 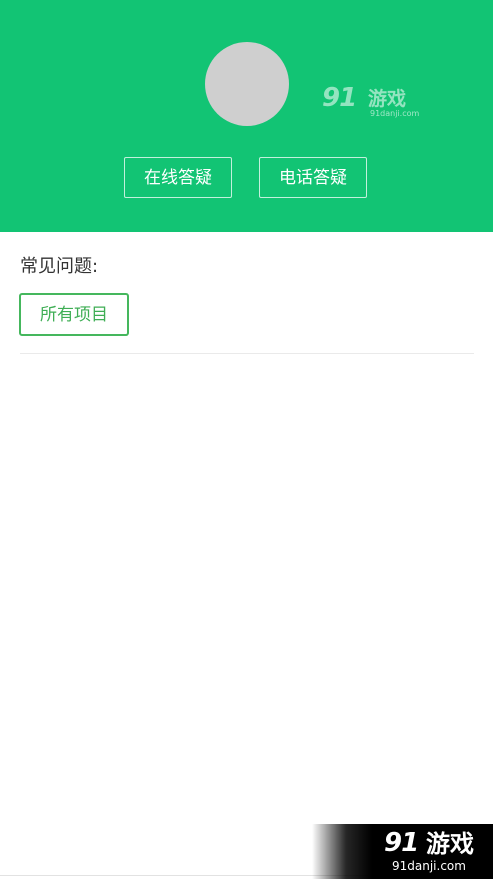 I want to click on corner-watermark-url: 91danji.com, so click(x=429, y=866).